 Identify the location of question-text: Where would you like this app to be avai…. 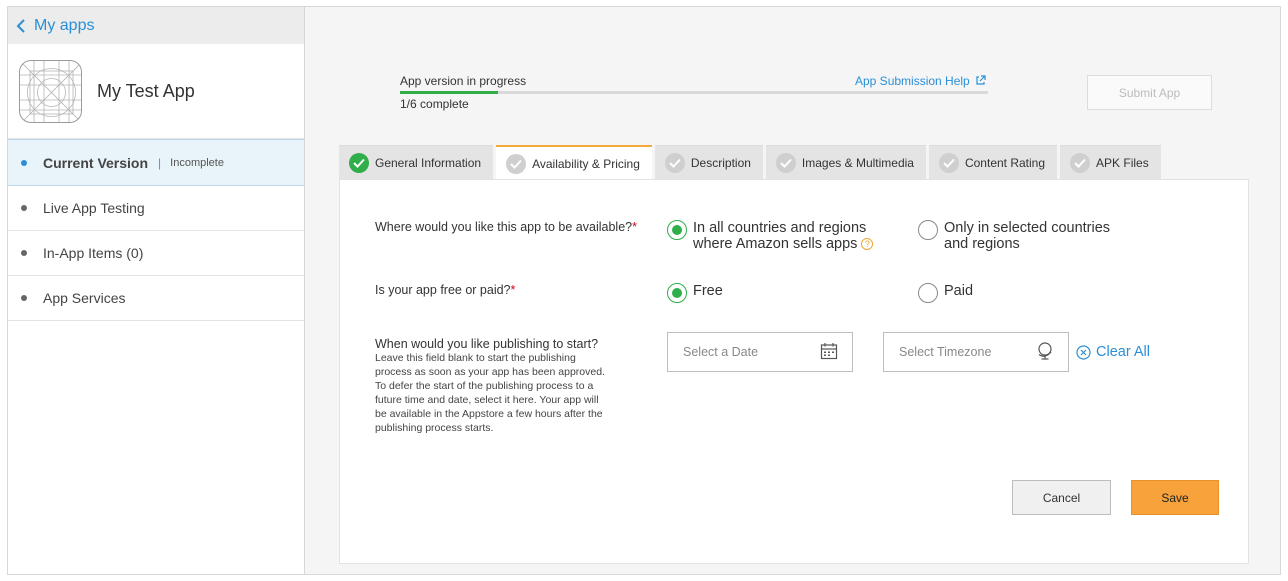
(504, 227).